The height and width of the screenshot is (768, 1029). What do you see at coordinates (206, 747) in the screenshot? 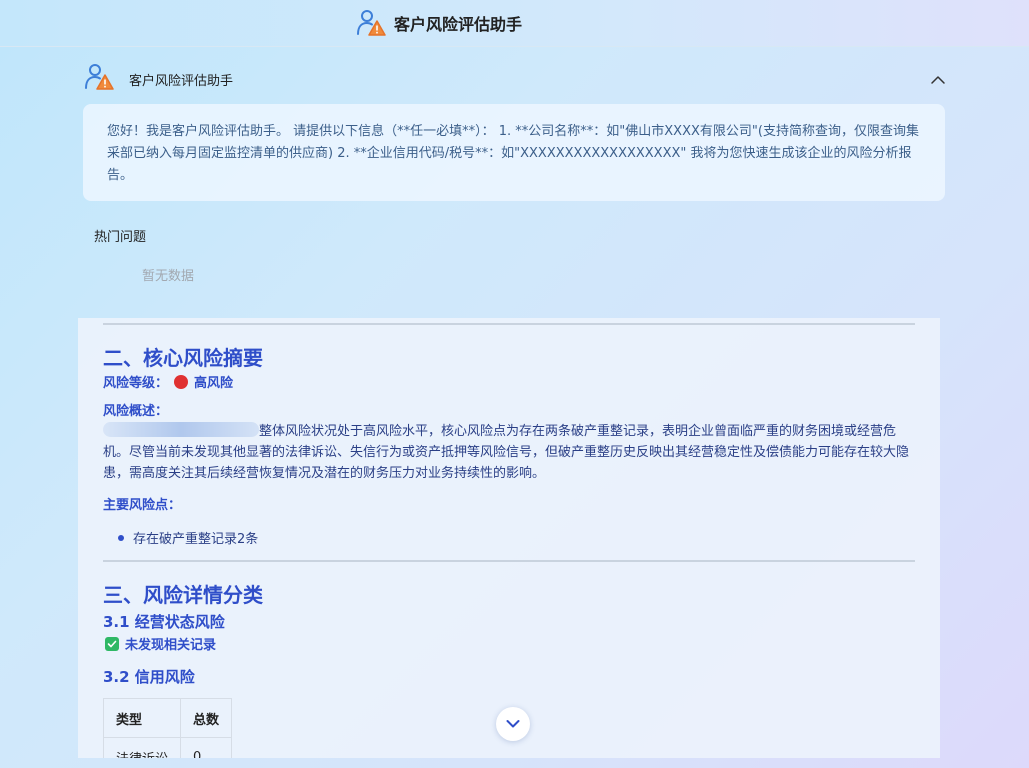
I see `table-cell: 0` at bounding box center [206, 747].